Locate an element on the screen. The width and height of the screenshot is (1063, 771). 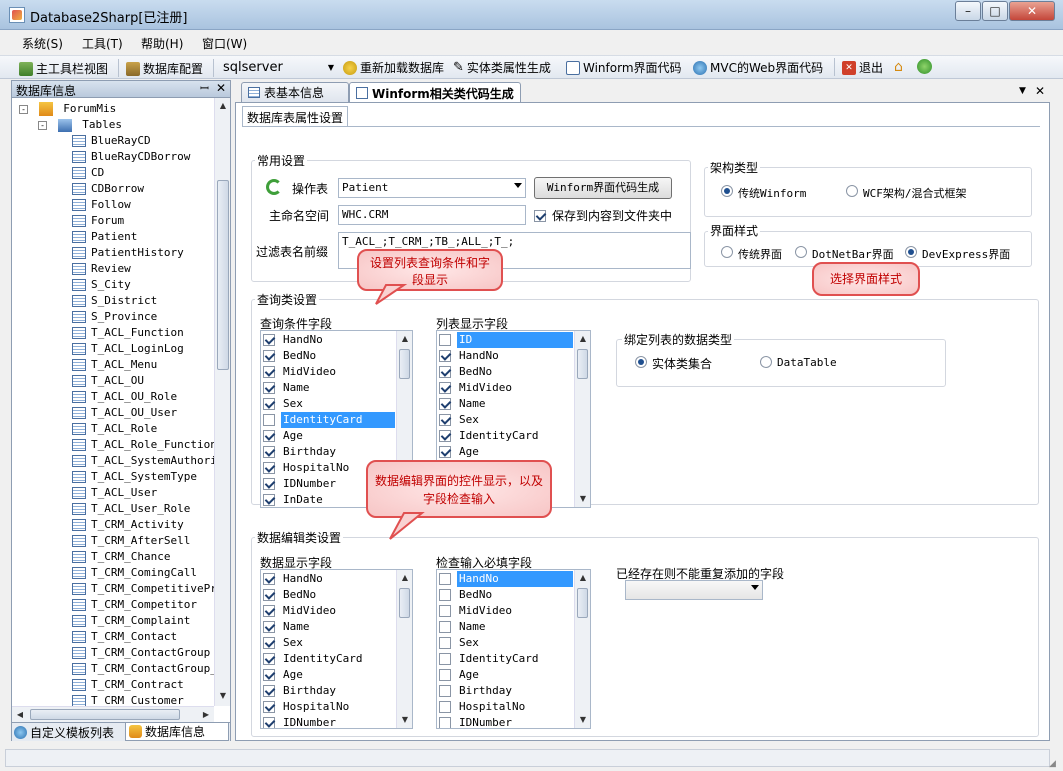
tree-table-item: Forum is located at coordinates (98, 221).